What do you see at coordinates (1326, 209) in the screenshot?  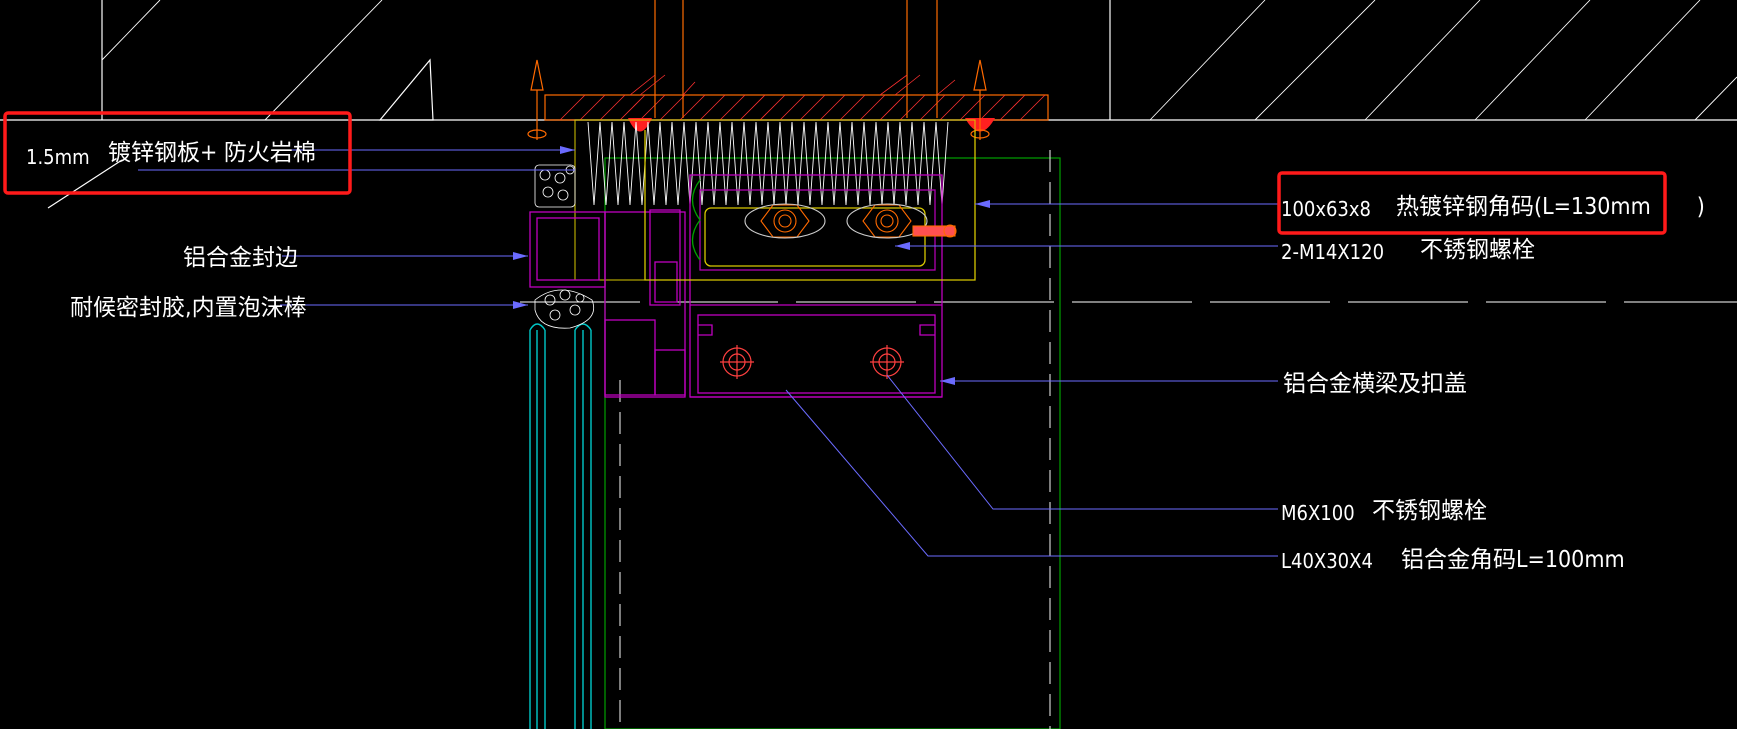 I see `label-angle-size: 100x63x8` at bounding box center [1326, 209].